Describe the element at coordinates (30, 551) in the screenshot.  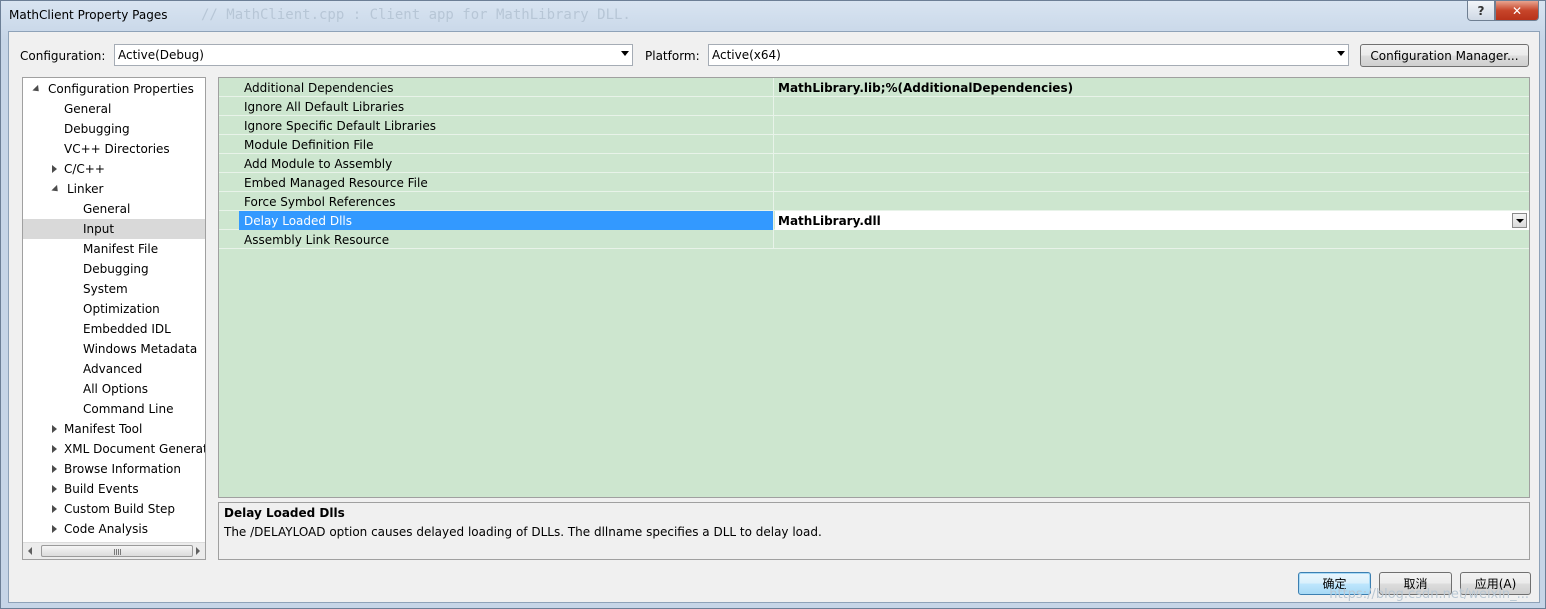
I see `scroll-left-icon` at that location.